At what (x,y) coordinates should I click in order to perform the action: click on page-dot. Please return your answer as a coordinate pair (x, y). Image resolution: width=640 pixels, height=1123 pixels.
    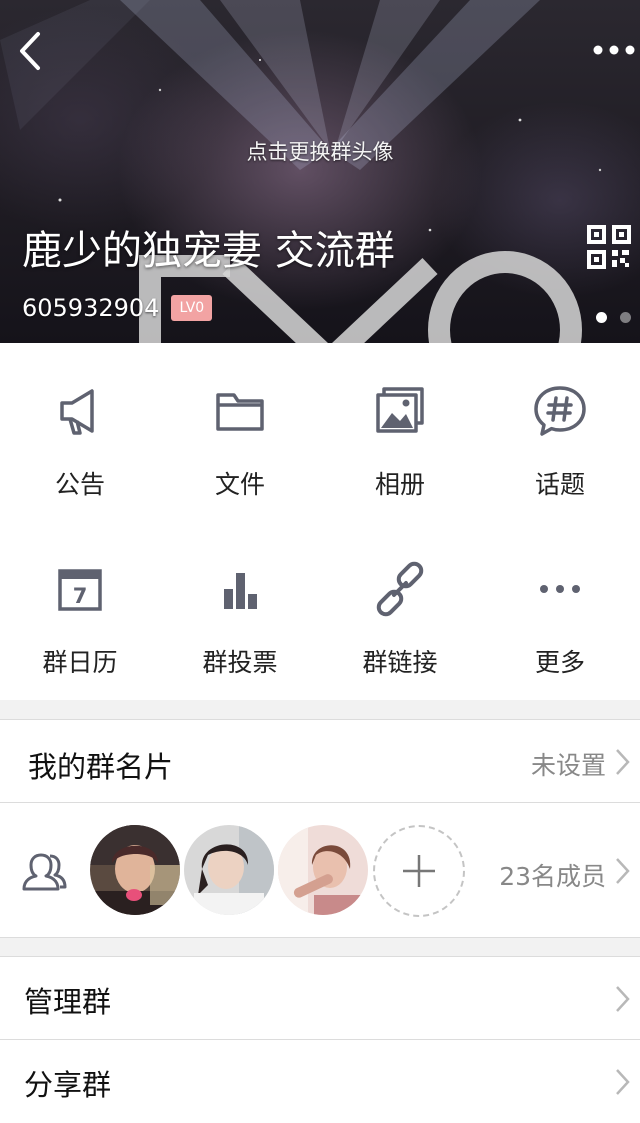
    Looking at the image, I should click on (625, 317).